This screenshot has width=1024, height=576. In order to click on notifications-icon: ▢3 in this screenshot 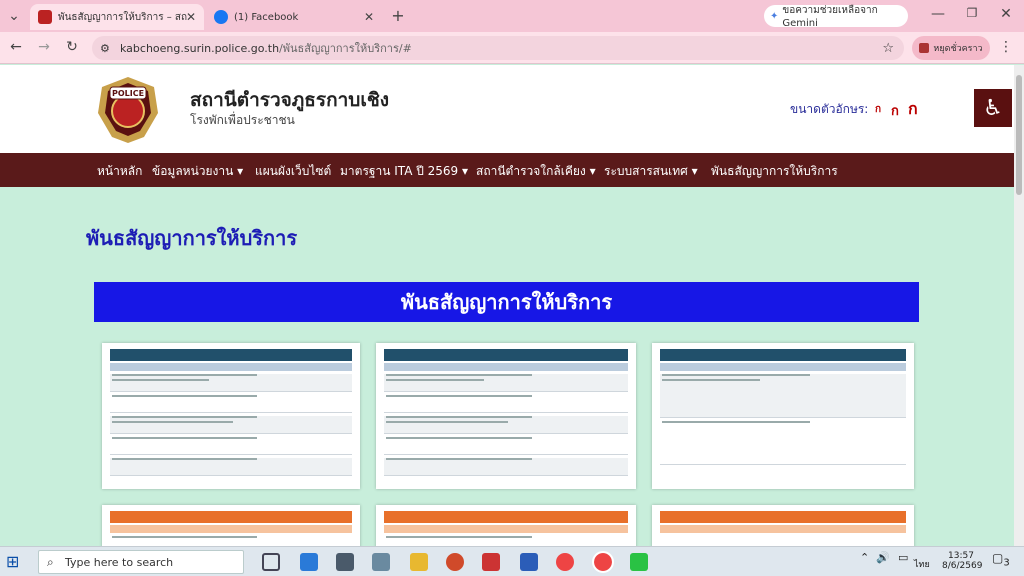, I will do `click(1001, 559)`.